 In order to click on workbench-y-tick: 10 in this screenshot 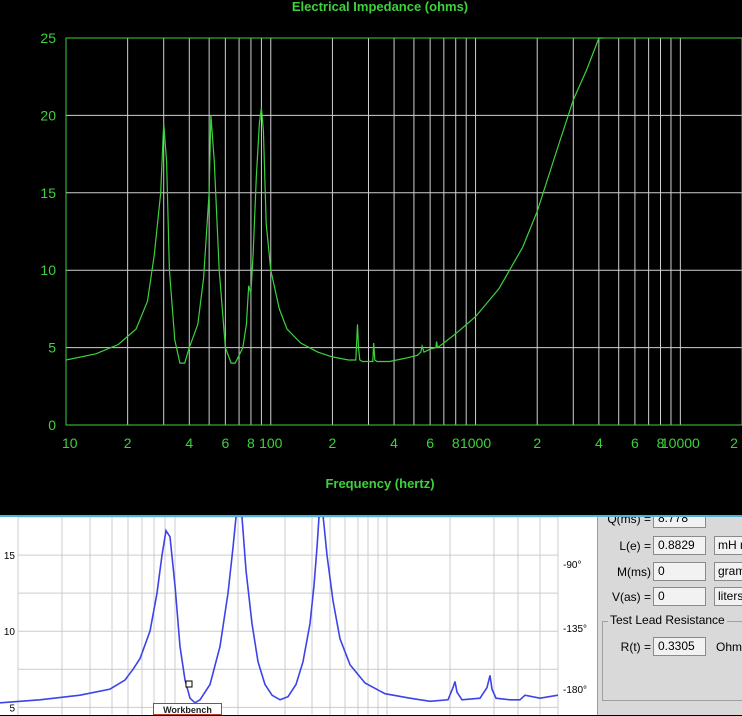, I will do `click(10, 632)`.